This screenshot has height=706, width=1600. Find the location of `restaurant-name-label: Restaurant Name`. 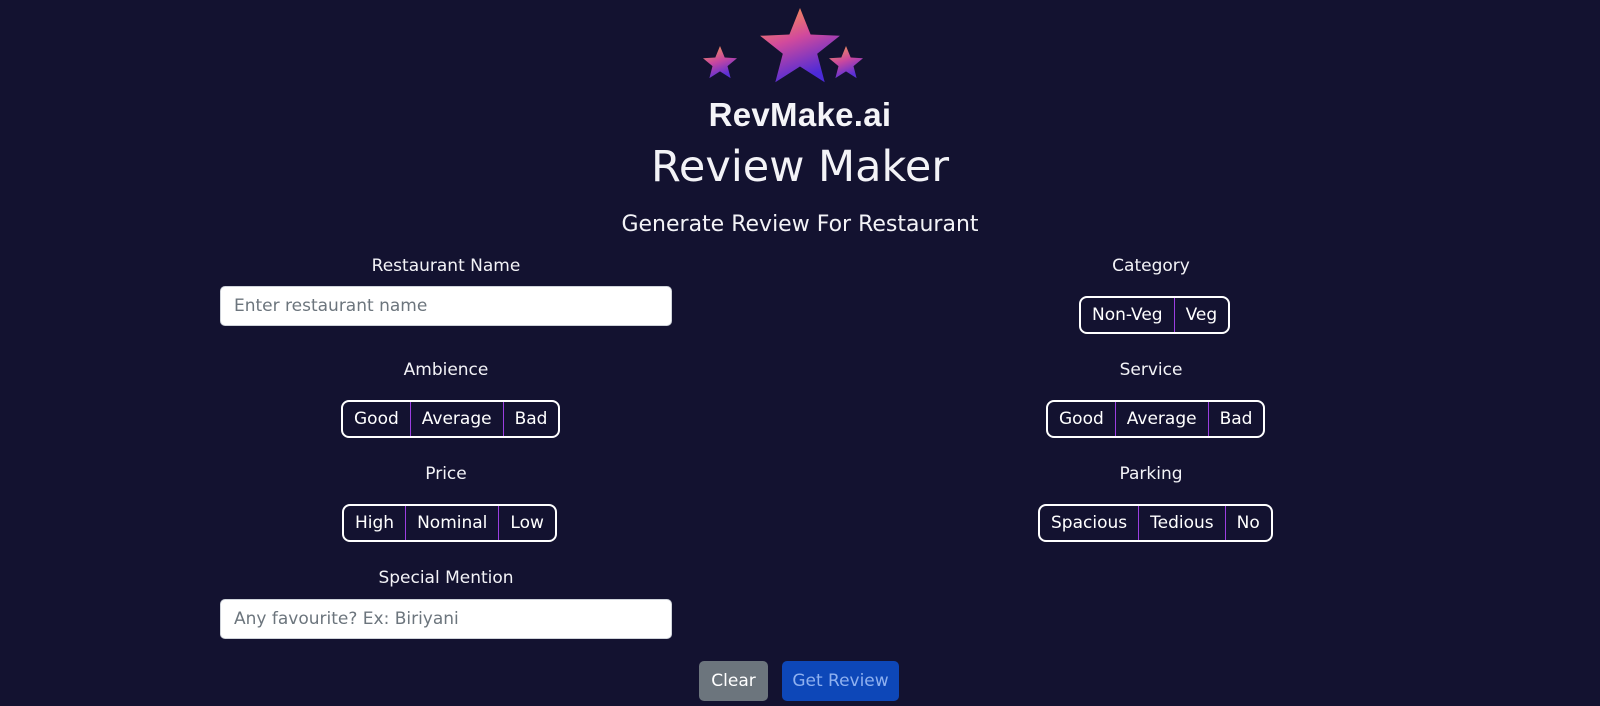

restaurant-name-label: Restaurant Name is located at coordinates (446, 266).